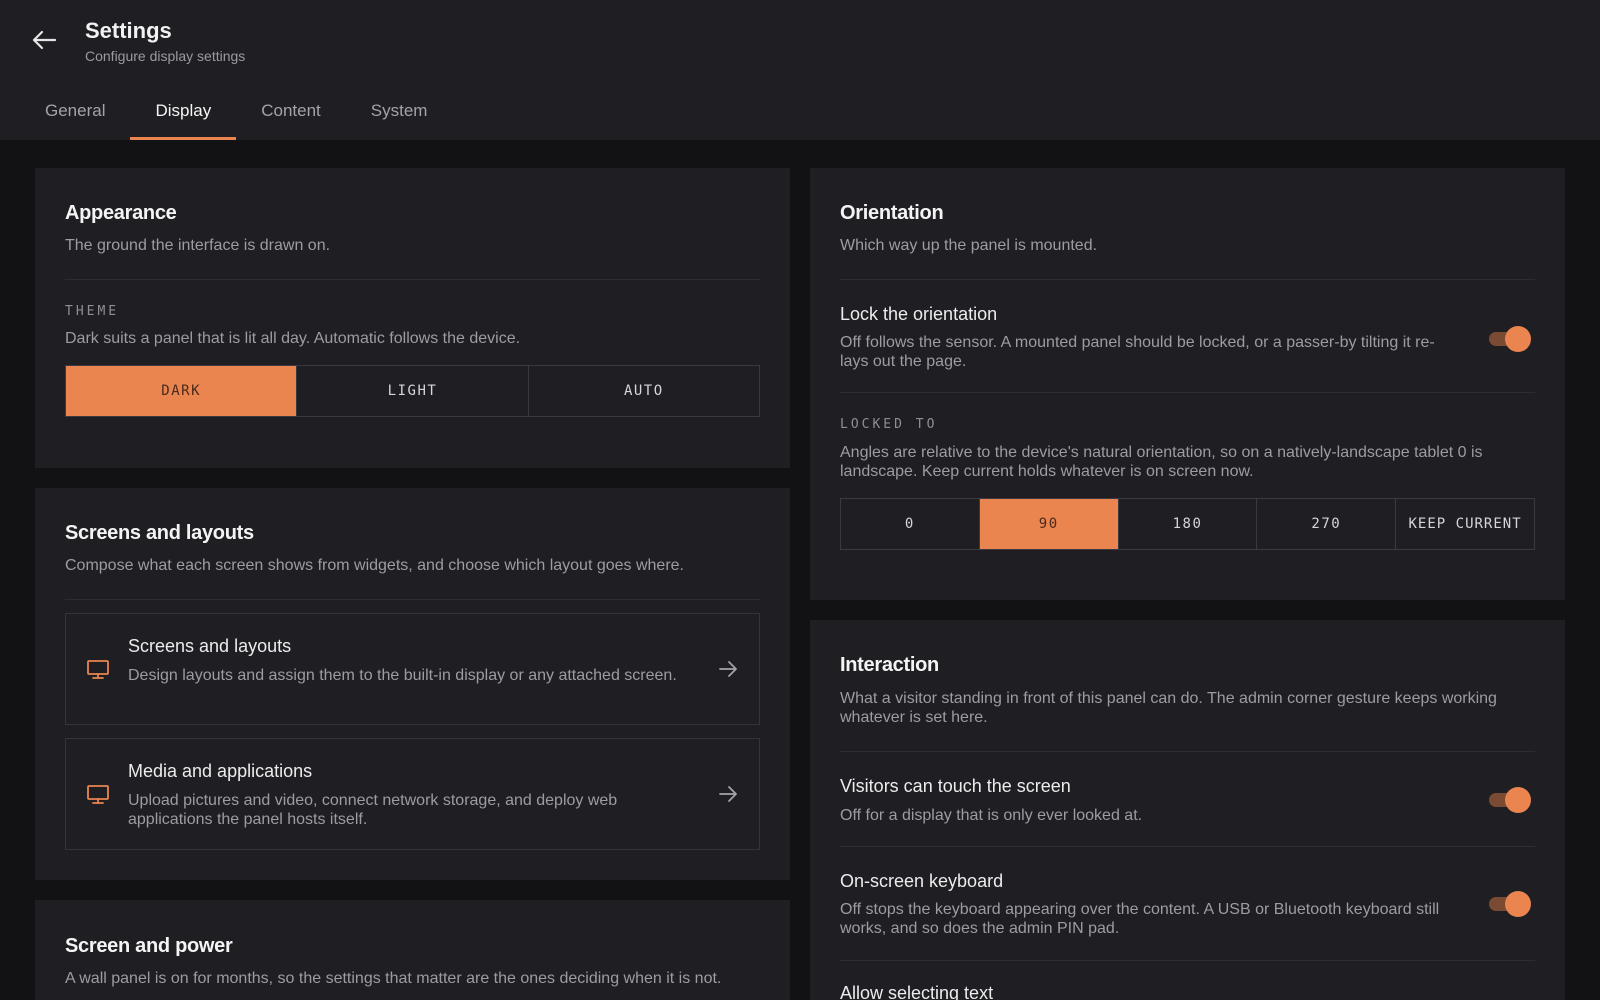  Describe the element at coordinates (892, 213) in the screenshot. I see `orientation-title: Orientation` at that location.